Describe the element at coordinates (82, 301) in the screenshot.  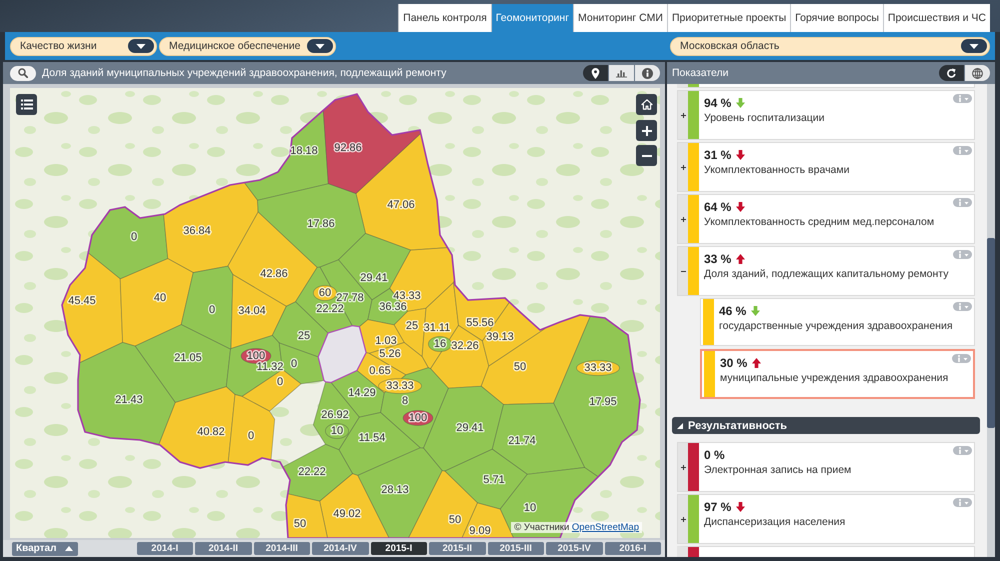
I see `region-value-label: 45.45` at that location.